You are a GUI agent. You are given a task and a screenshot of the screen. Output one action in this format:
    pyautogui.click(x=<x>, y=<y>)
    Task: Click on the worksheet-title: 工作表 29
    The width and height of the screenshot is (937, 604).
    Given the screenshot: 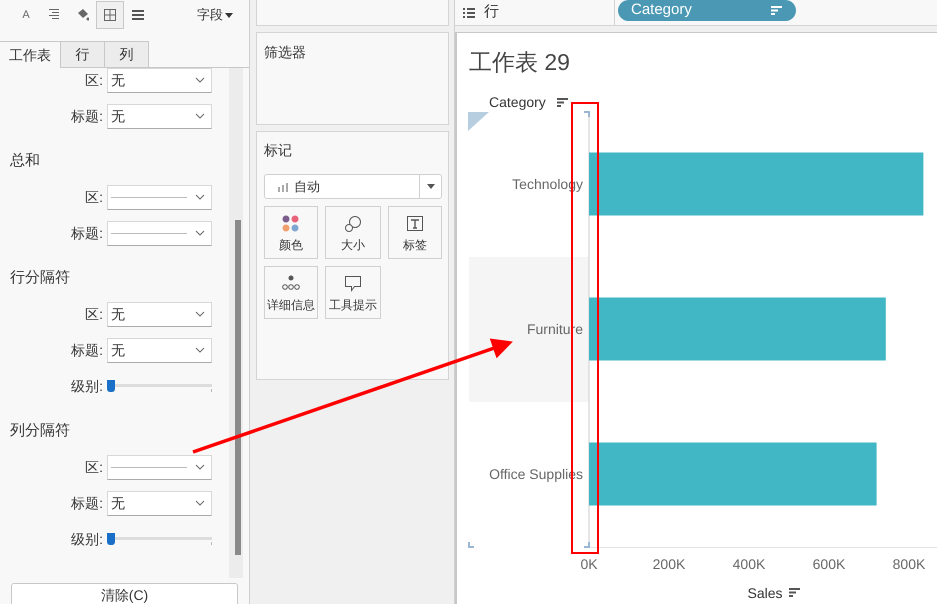 What is the action you would take?
    pyautogui.click(x=519, y=62)
    